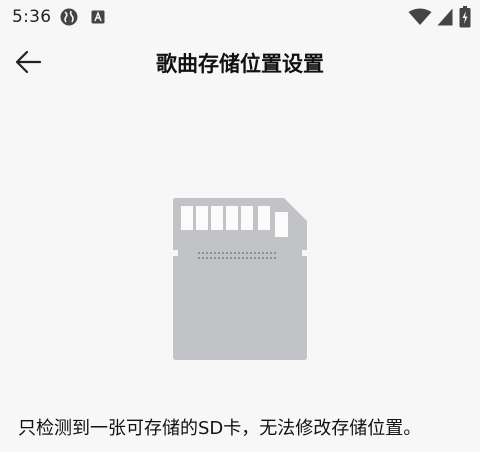 This screenshot has width=480, height=452. What do you see at coordinates (220, 428) in the screenshot?
I see `no-sd-card-message: 只检测到一张可存储的SD卡，无法修改存储位置。` at bounding box center [220, 428].